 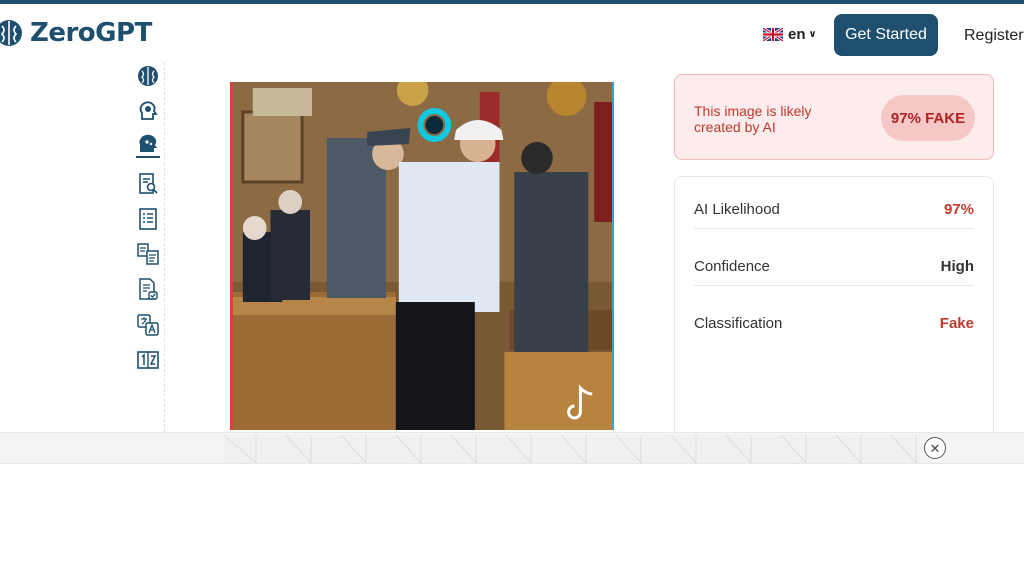 What do you see at coordinates (164, 247) in the screenshot?
I see `sidebar-divider` at bounding box center [164, 247].